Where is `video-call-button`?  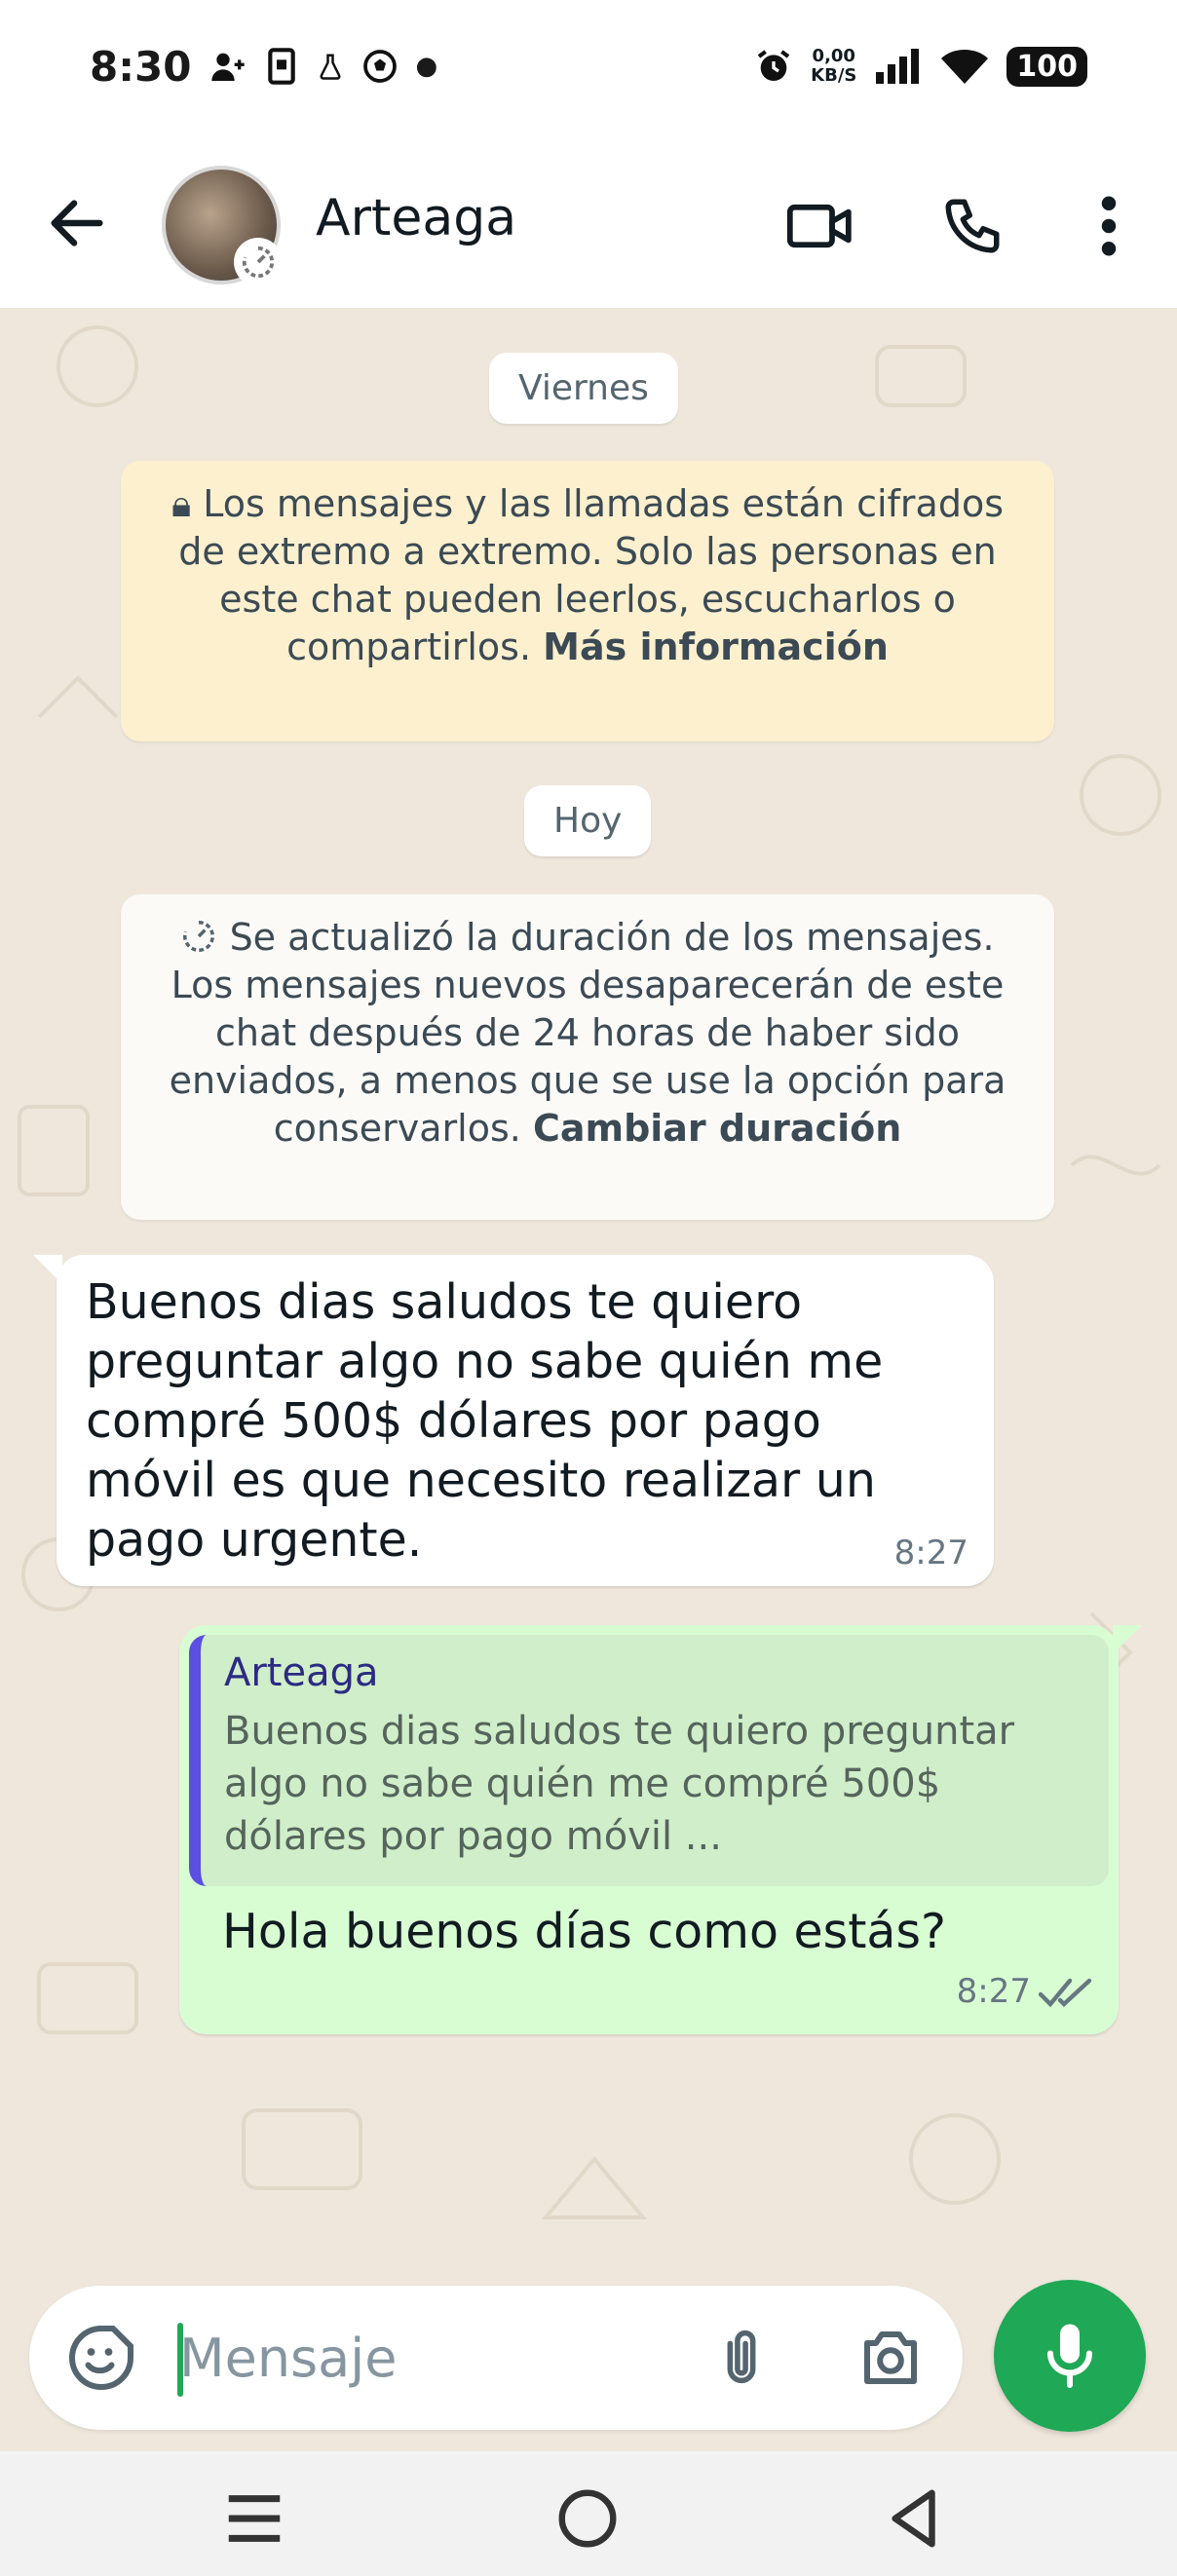
video-call-button is located at coordinates (820, 226).